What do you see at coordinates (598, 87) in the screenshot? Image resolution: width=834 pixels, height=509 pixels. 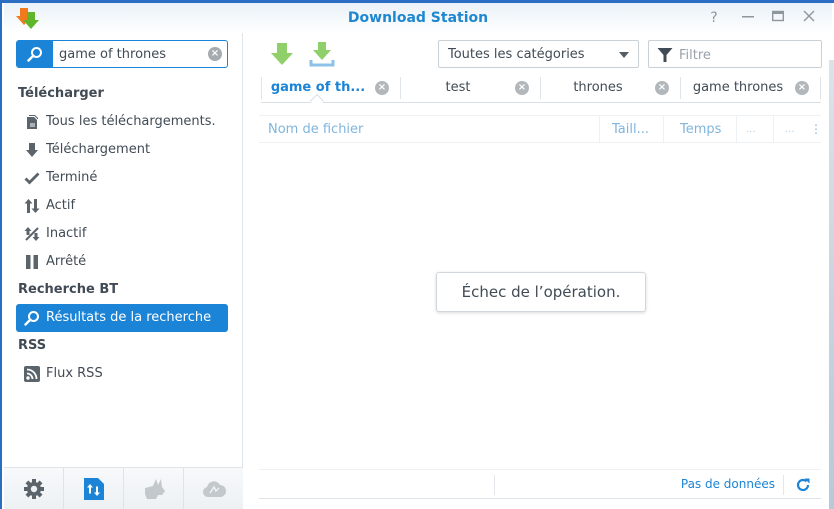 I see `tab-label: thrones` at bounding box center [598, 87].